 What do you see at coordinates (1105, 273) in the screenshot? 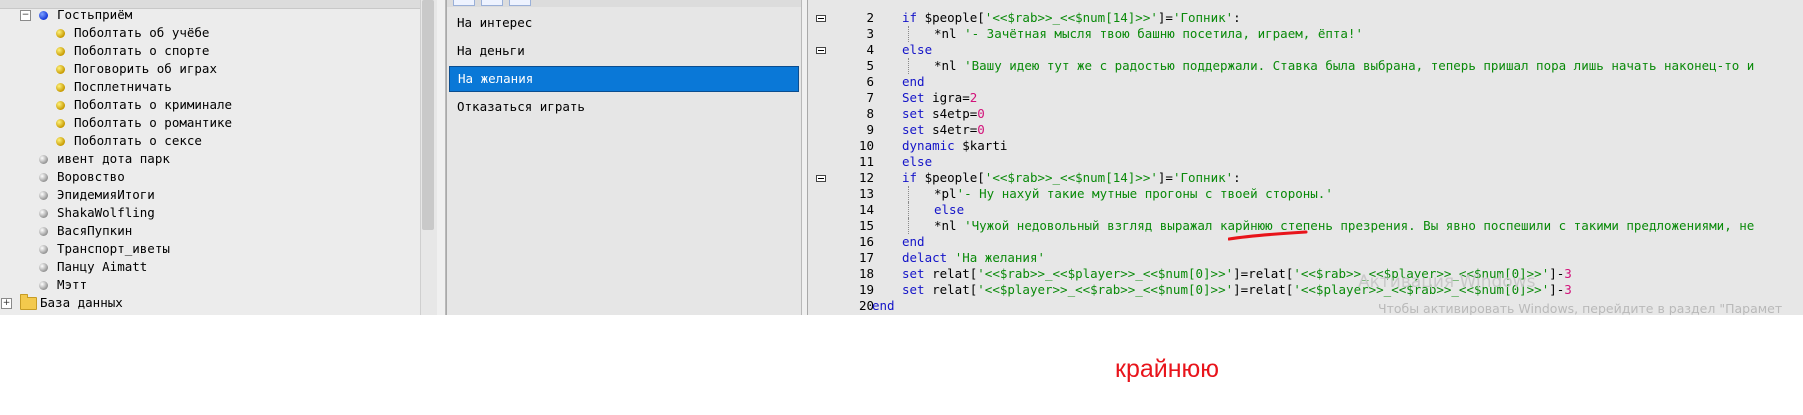
I see `code-token: '<<$rab>>_<<$player>>_<<$num[0]>>'` at bounding box center [1105, 273].